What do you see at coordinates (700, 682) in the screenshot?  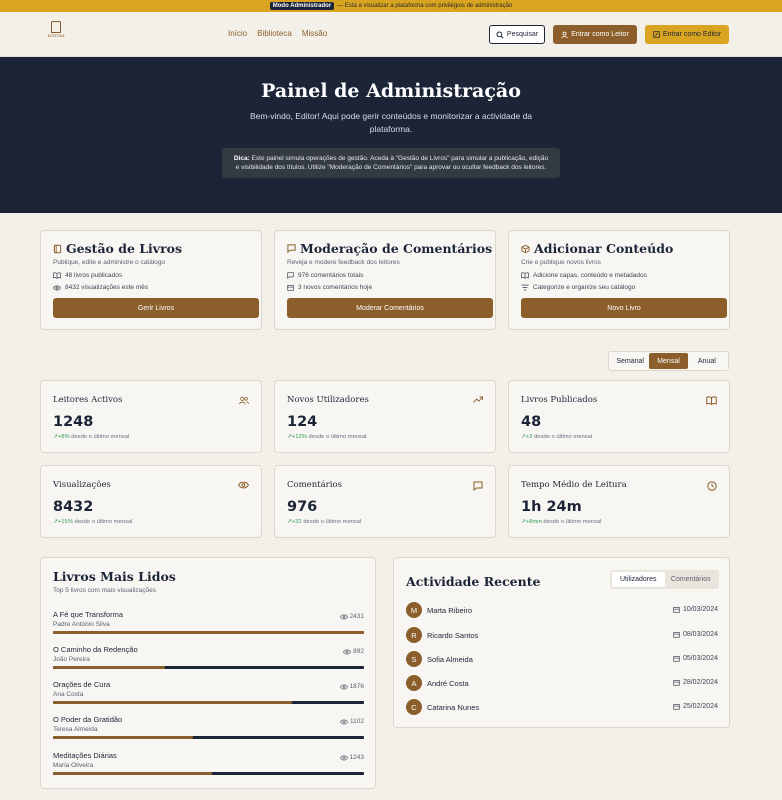 I see `activity-date-text: 28/02/2024` at bounding box center [700, 682].